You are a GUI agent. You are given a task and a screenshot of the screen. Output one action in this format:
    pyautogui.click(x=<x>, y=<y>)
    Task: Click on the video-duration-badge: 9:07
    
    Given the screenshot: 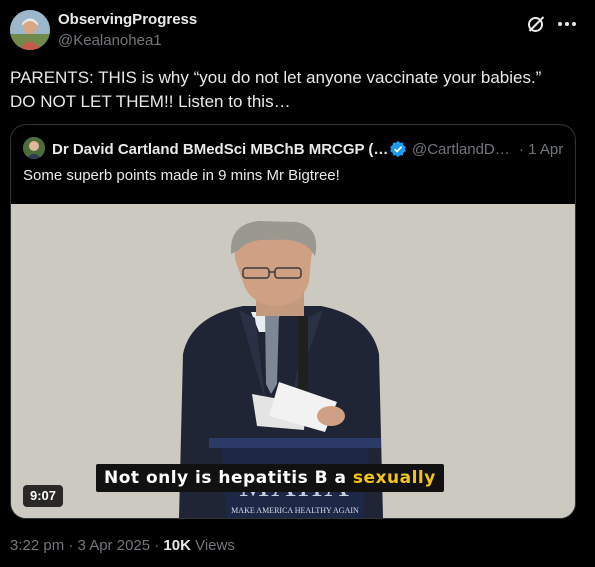 What is the action you would take?
    pyautogui.click(x=43, y=496)
    